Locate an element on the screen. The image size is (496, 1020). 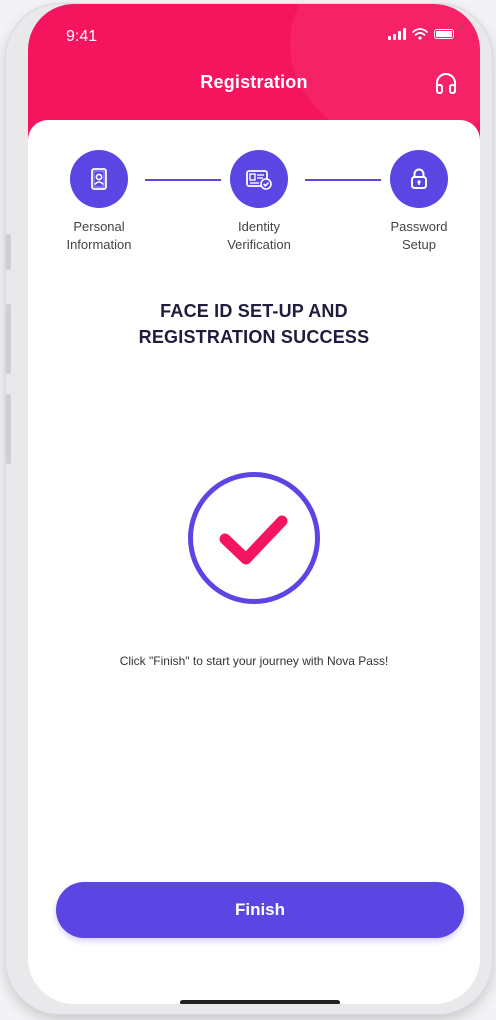
page-title: Registration is located at coordinates (254, 82).